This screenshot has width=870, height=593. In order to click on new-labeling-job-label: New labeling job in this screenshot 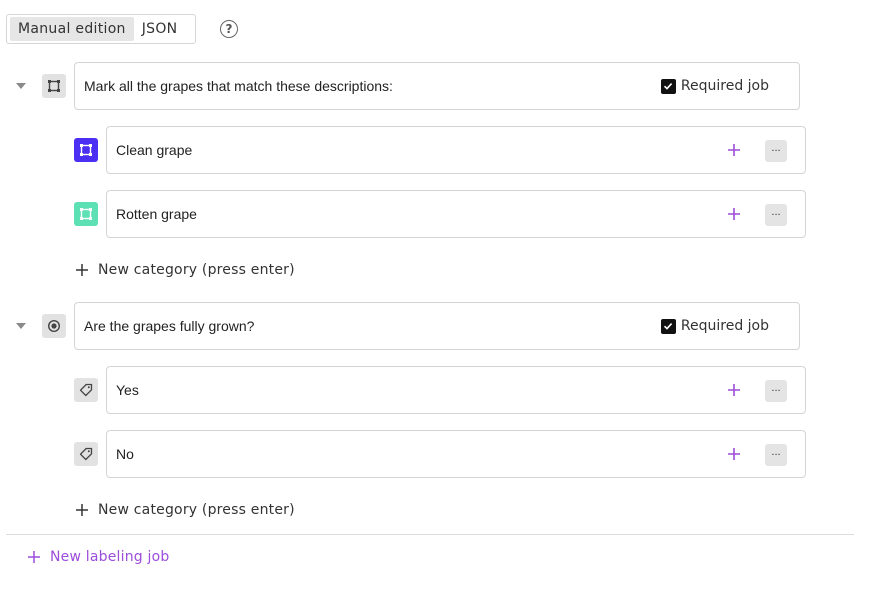, I will do `click(110, 557)`.